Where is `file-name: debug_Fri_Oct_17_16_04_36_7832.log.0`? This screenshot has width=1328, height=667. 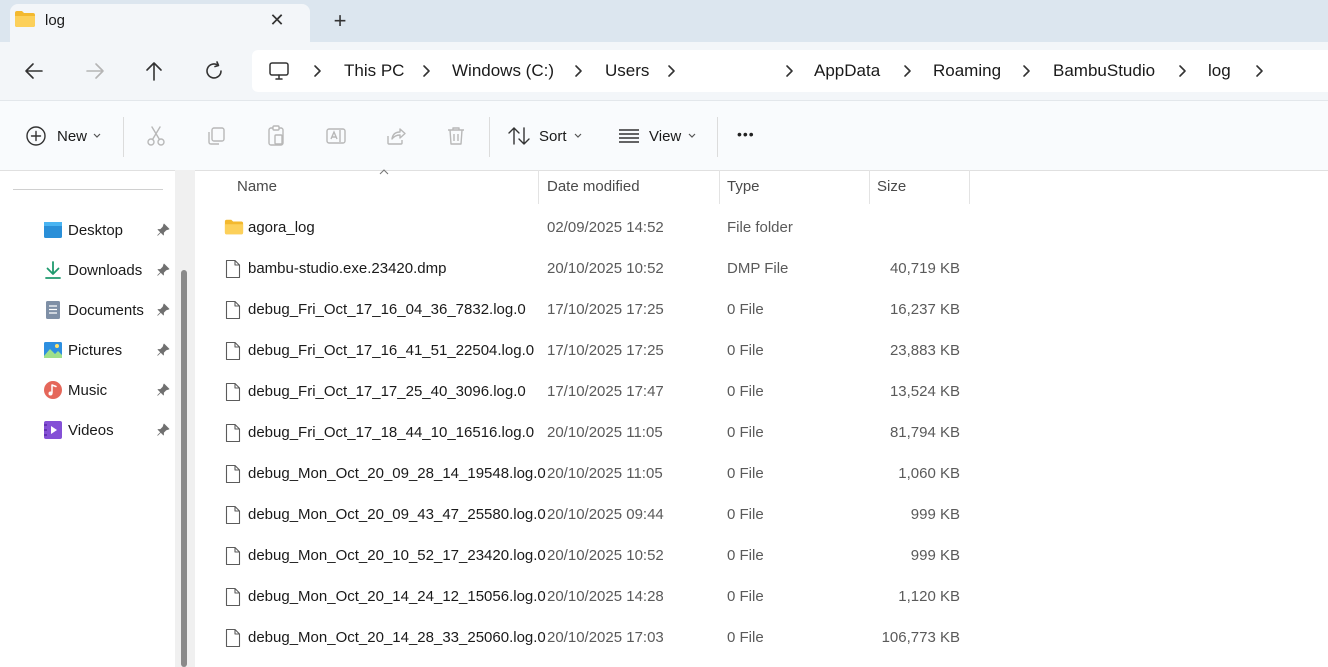
file-name: debug_Fri_Oct_17_16_04_36_7832.log.0 is located at coordinates (387, 309).